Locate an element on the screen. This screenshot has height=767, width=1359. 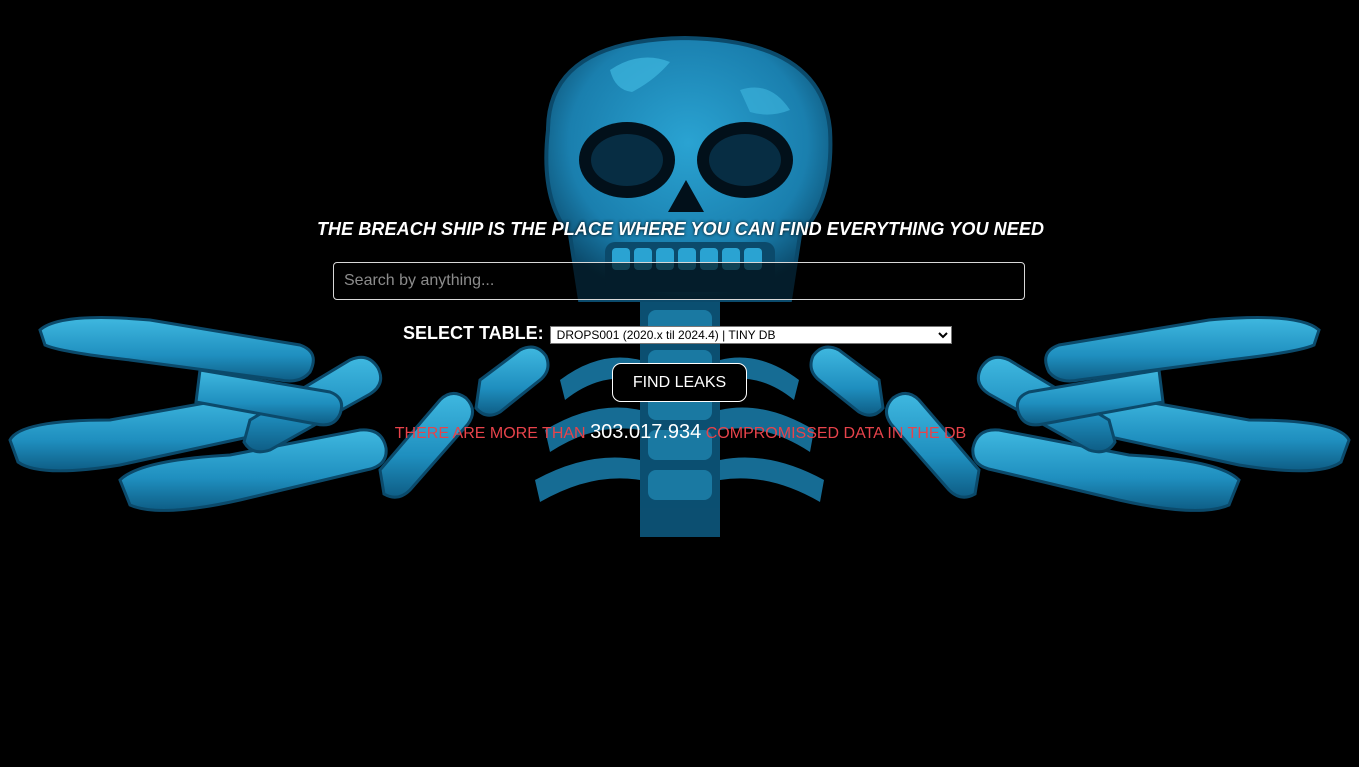
select-table-label: SELECT TABLE: is located at coordinates (473, 332).